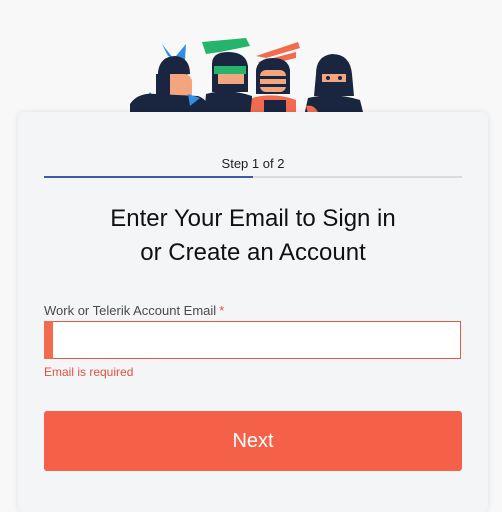 The image size is (502, 512). I want to click on required-marker: *, so click(222, 310).